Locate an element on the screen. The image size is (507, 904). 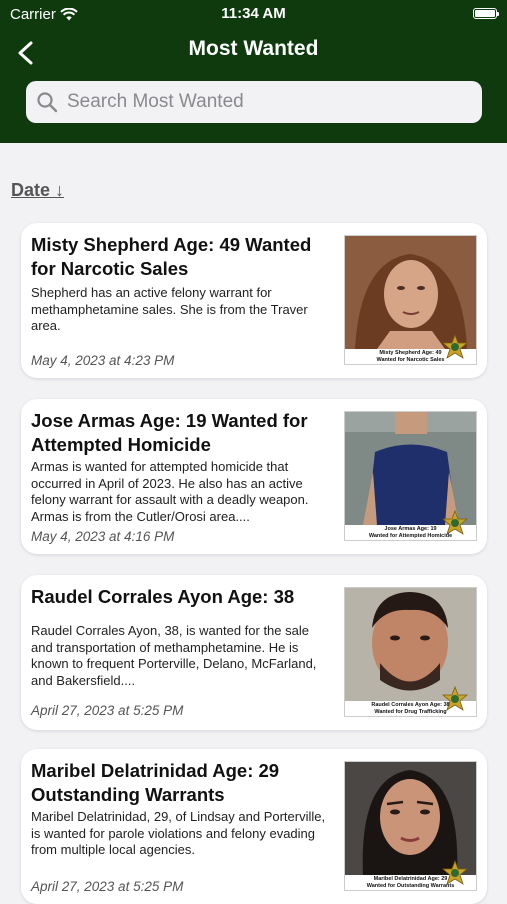
search-icon is located at coordinates (47, 102).